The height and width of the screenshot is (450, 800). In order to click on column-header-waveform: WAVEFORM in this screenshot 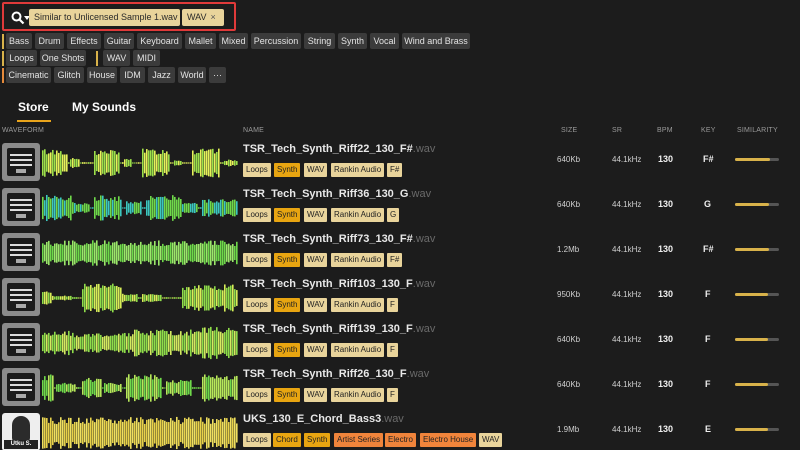, I will do `click(23, 130)`.